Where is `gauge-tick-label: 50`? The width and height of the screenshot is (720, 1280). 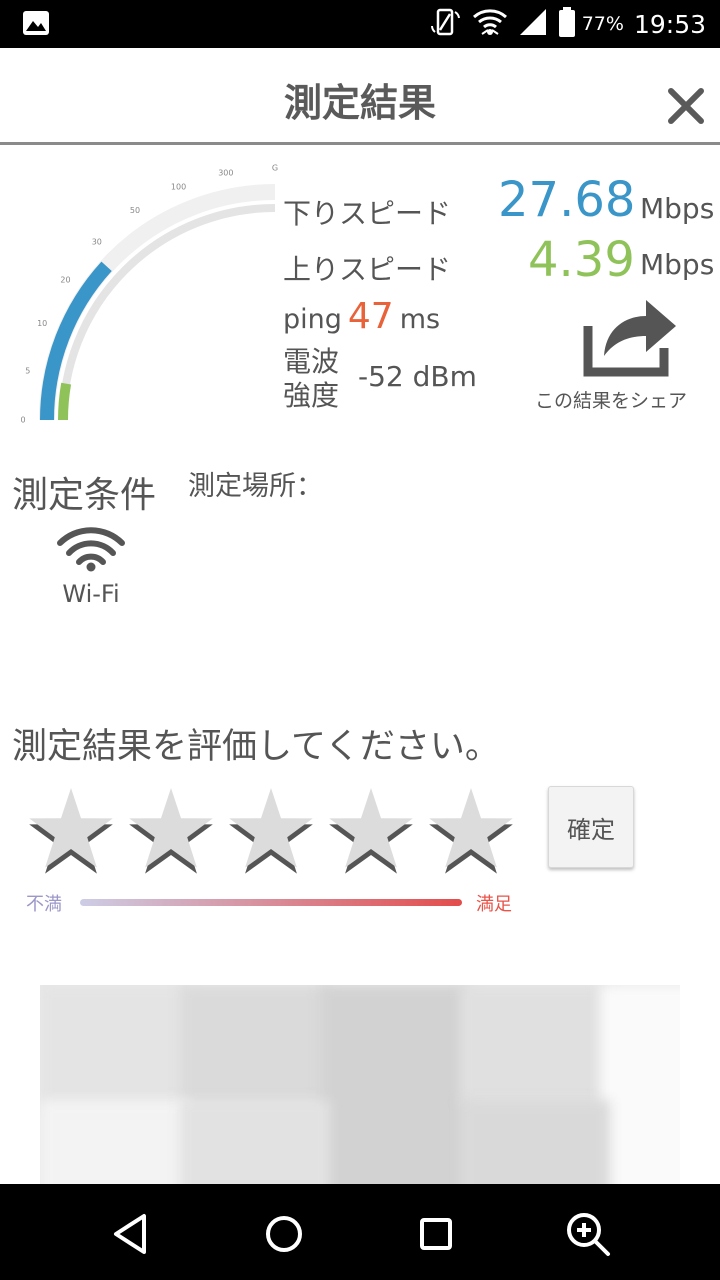
gauge-tick-label: 50 is located at coordinates (135, 210).